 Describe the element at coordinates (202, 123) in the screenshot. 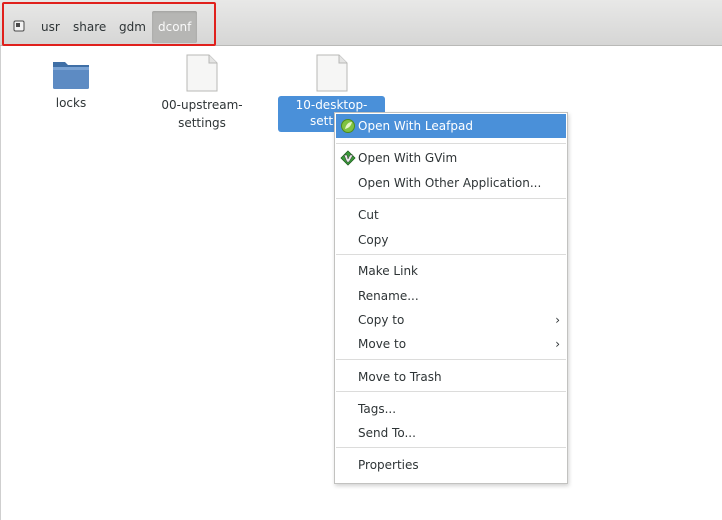

I see `file-label-line2: settings` at that location.